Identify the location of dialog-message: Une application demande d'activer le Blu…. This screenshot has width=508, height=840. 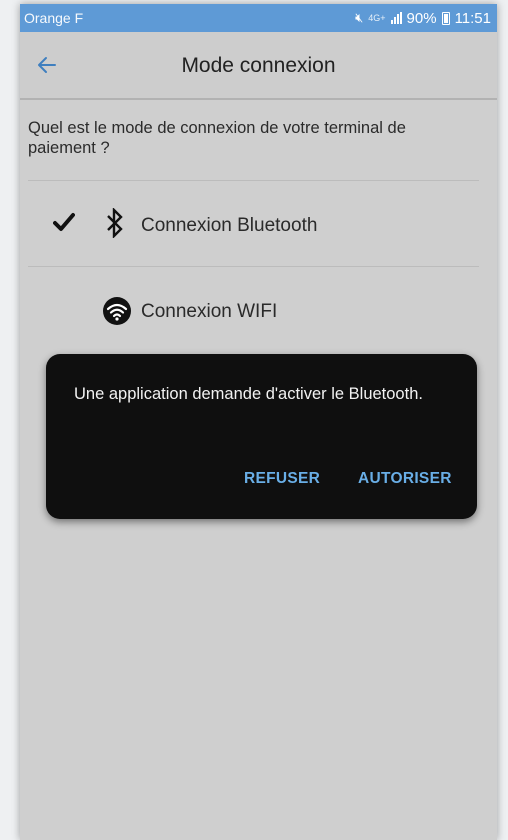
(248, 394).